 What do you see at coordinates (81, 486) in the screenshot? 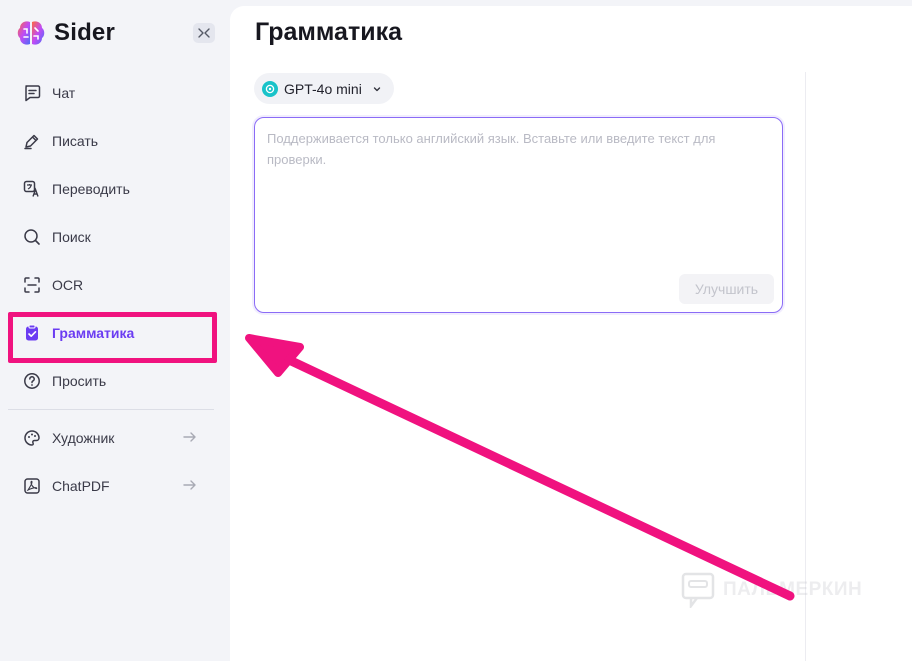
I see `sidebar-item-label: ChatPDF` at bounding box center [81, 486].